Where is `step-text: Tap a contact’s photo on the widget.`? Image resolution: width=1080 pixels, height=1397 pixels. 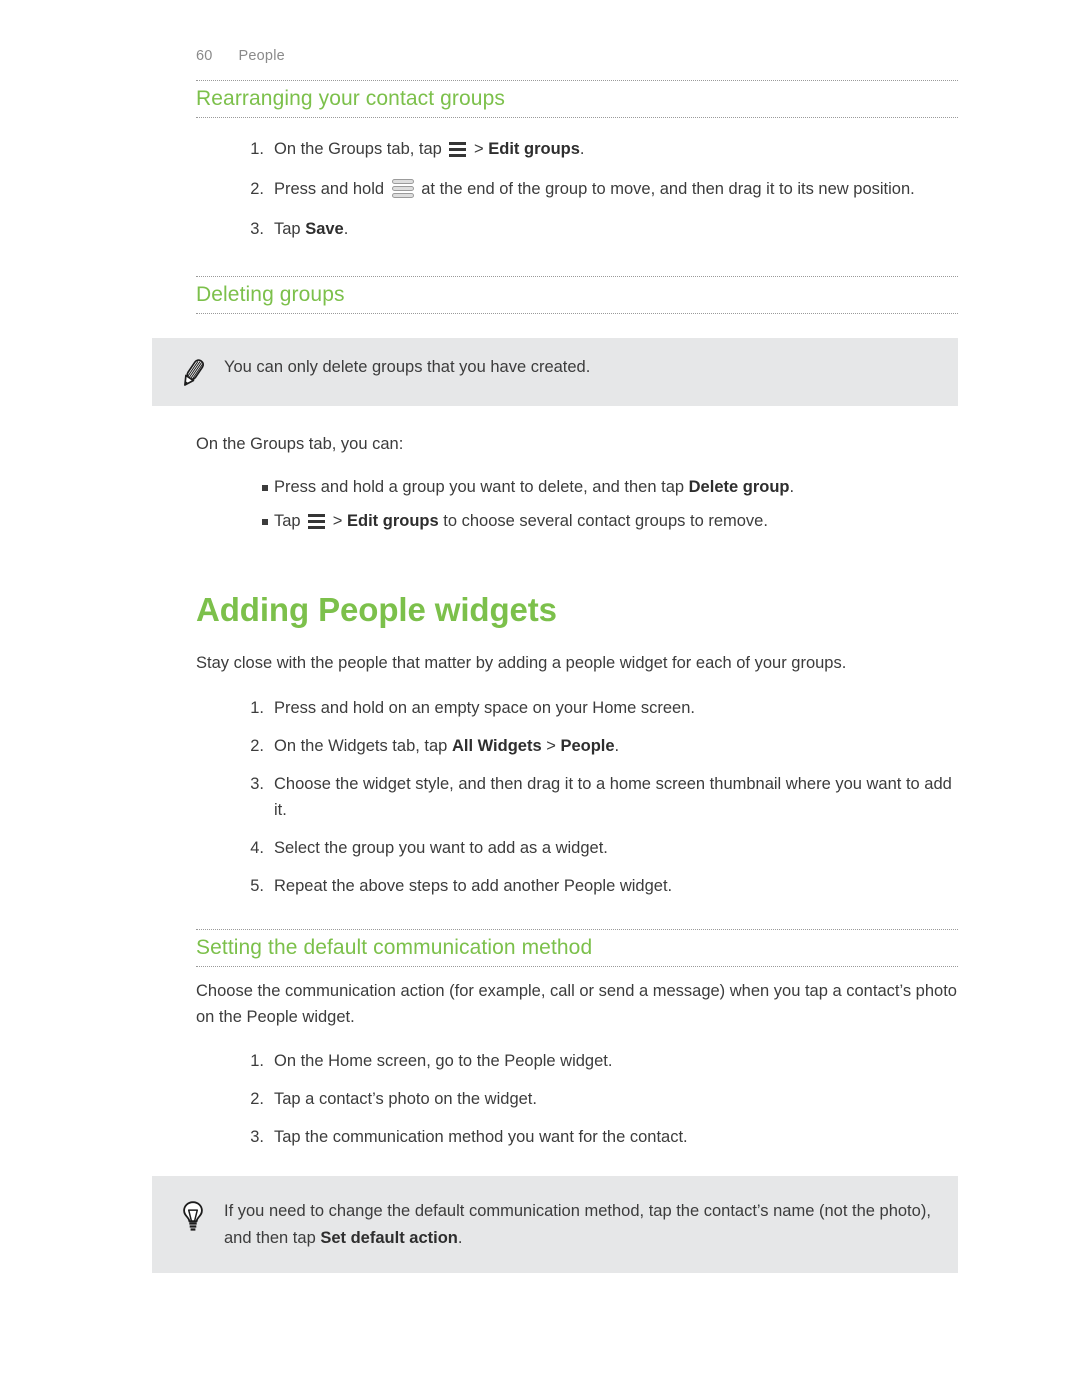
step-text: Tap a contact’s photo on the widget. is located at coordinates (405, 1099).